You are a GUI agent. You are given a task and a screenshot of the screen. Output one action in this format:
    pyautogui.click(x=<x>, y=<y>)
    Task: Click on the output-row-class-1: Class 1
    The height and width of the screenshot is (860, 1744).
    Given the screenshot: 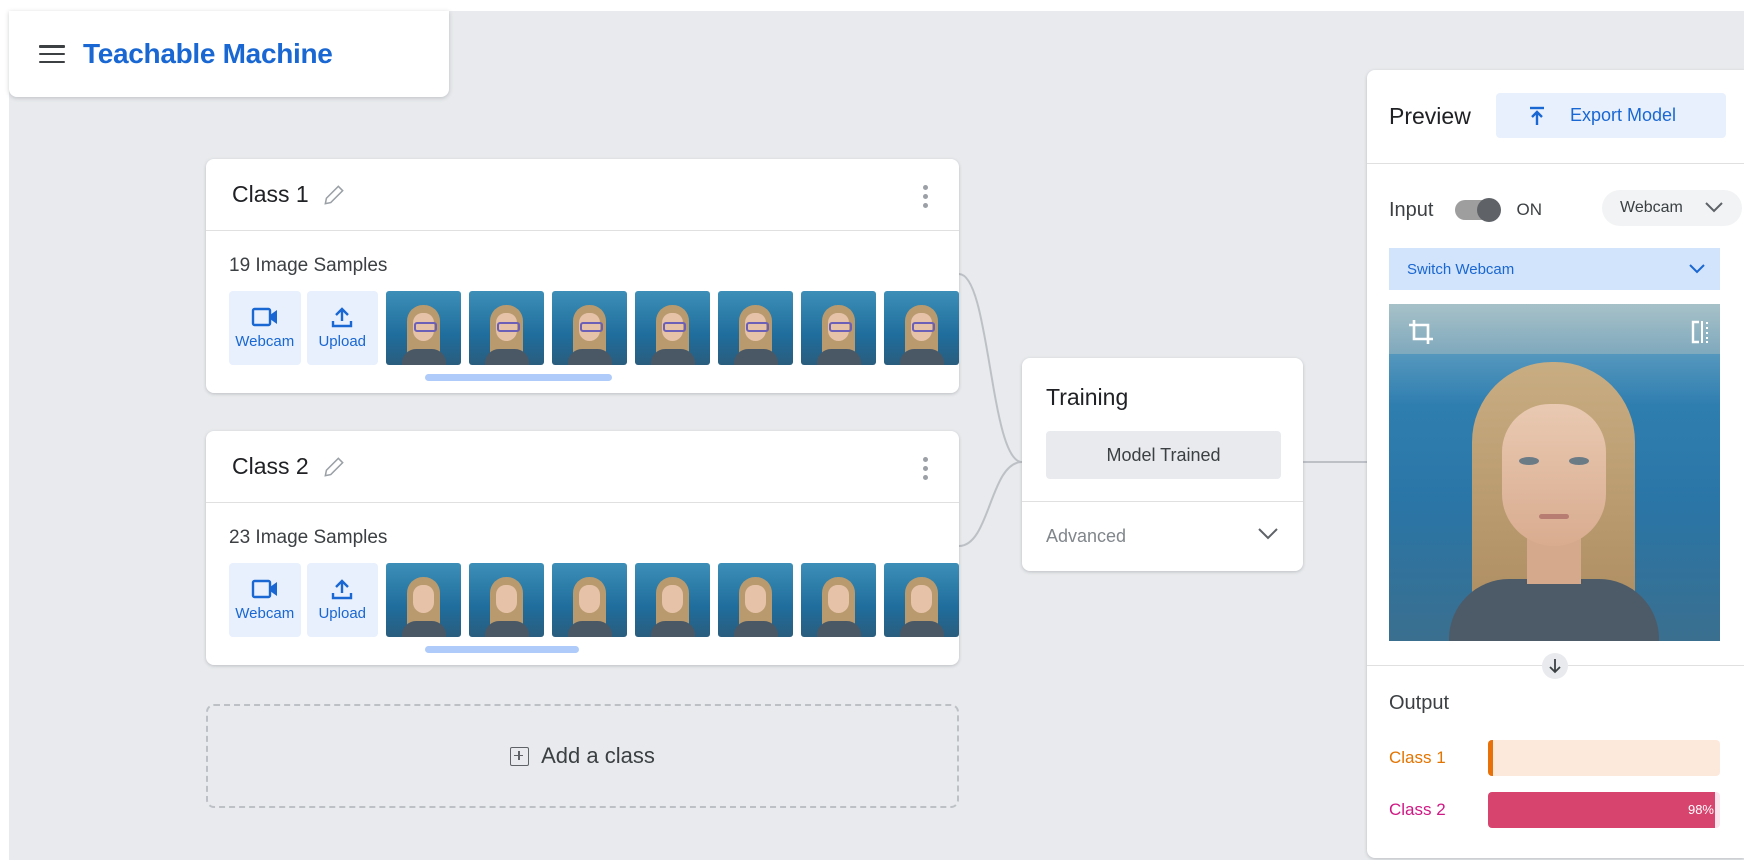 What is the action you would take?
    pyautogui.click(x=1554, y=758)
    